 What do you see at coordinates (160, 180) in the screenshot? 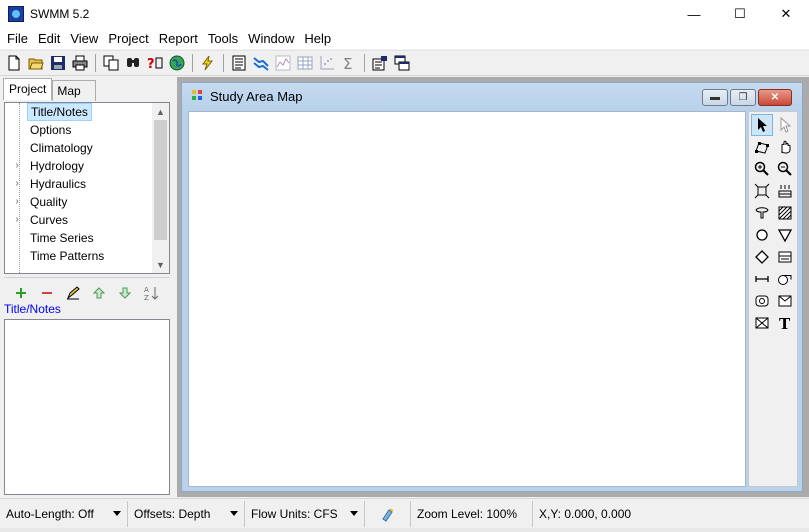
I see `scrollbar-thumb` at bounding box center [160, 180].